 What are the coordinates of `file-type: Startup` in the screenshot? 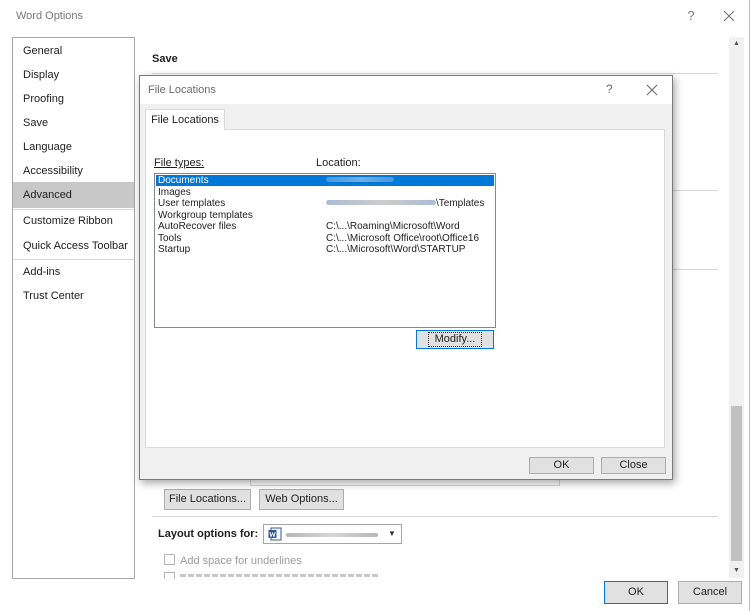 It's located at (174, 249).